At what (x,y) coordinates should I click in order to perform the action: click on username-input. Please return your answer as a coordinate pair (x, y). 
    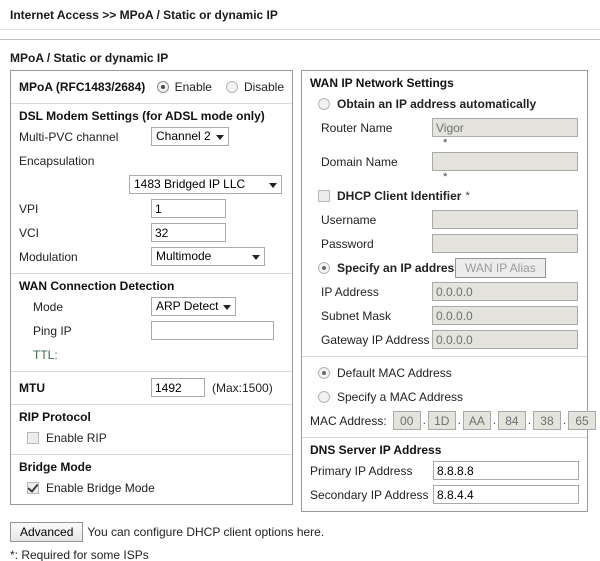
    Looking at the image, I should click on (505, 219).